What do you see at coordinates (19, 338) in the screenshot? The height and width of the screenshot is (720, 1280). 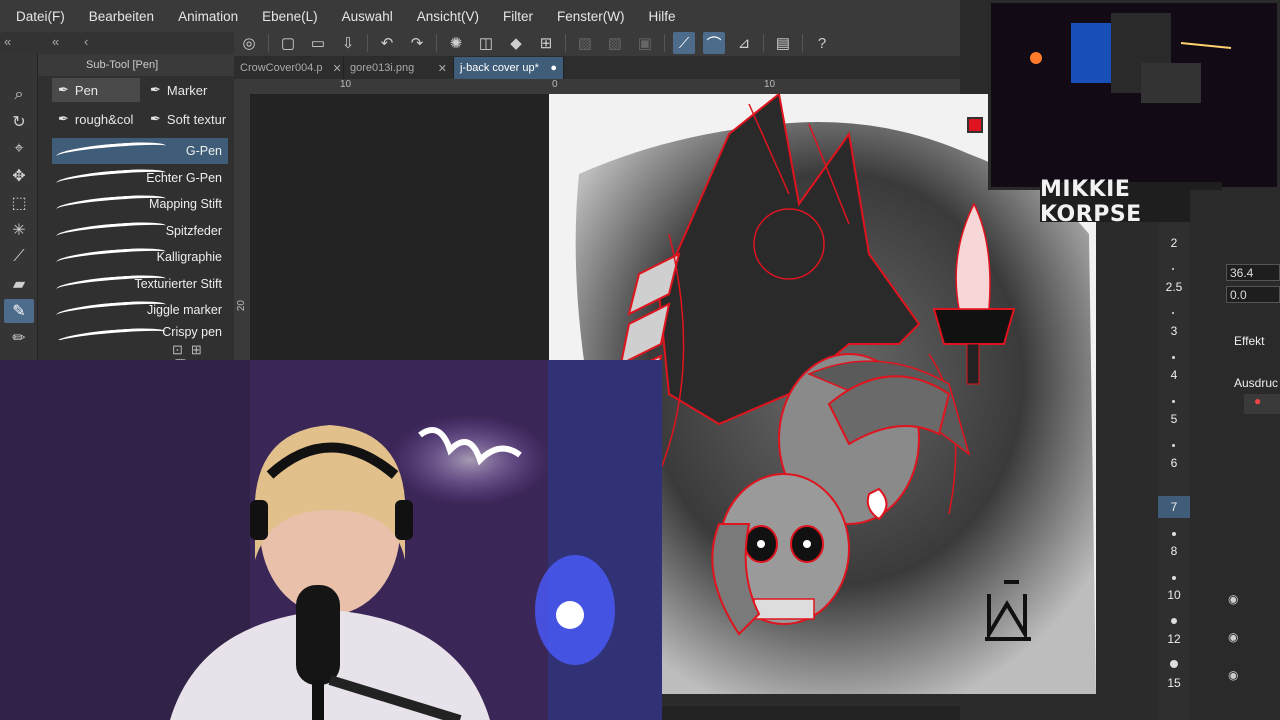 I see `pencil-icon: ✏` at bounding box center [19, 338].